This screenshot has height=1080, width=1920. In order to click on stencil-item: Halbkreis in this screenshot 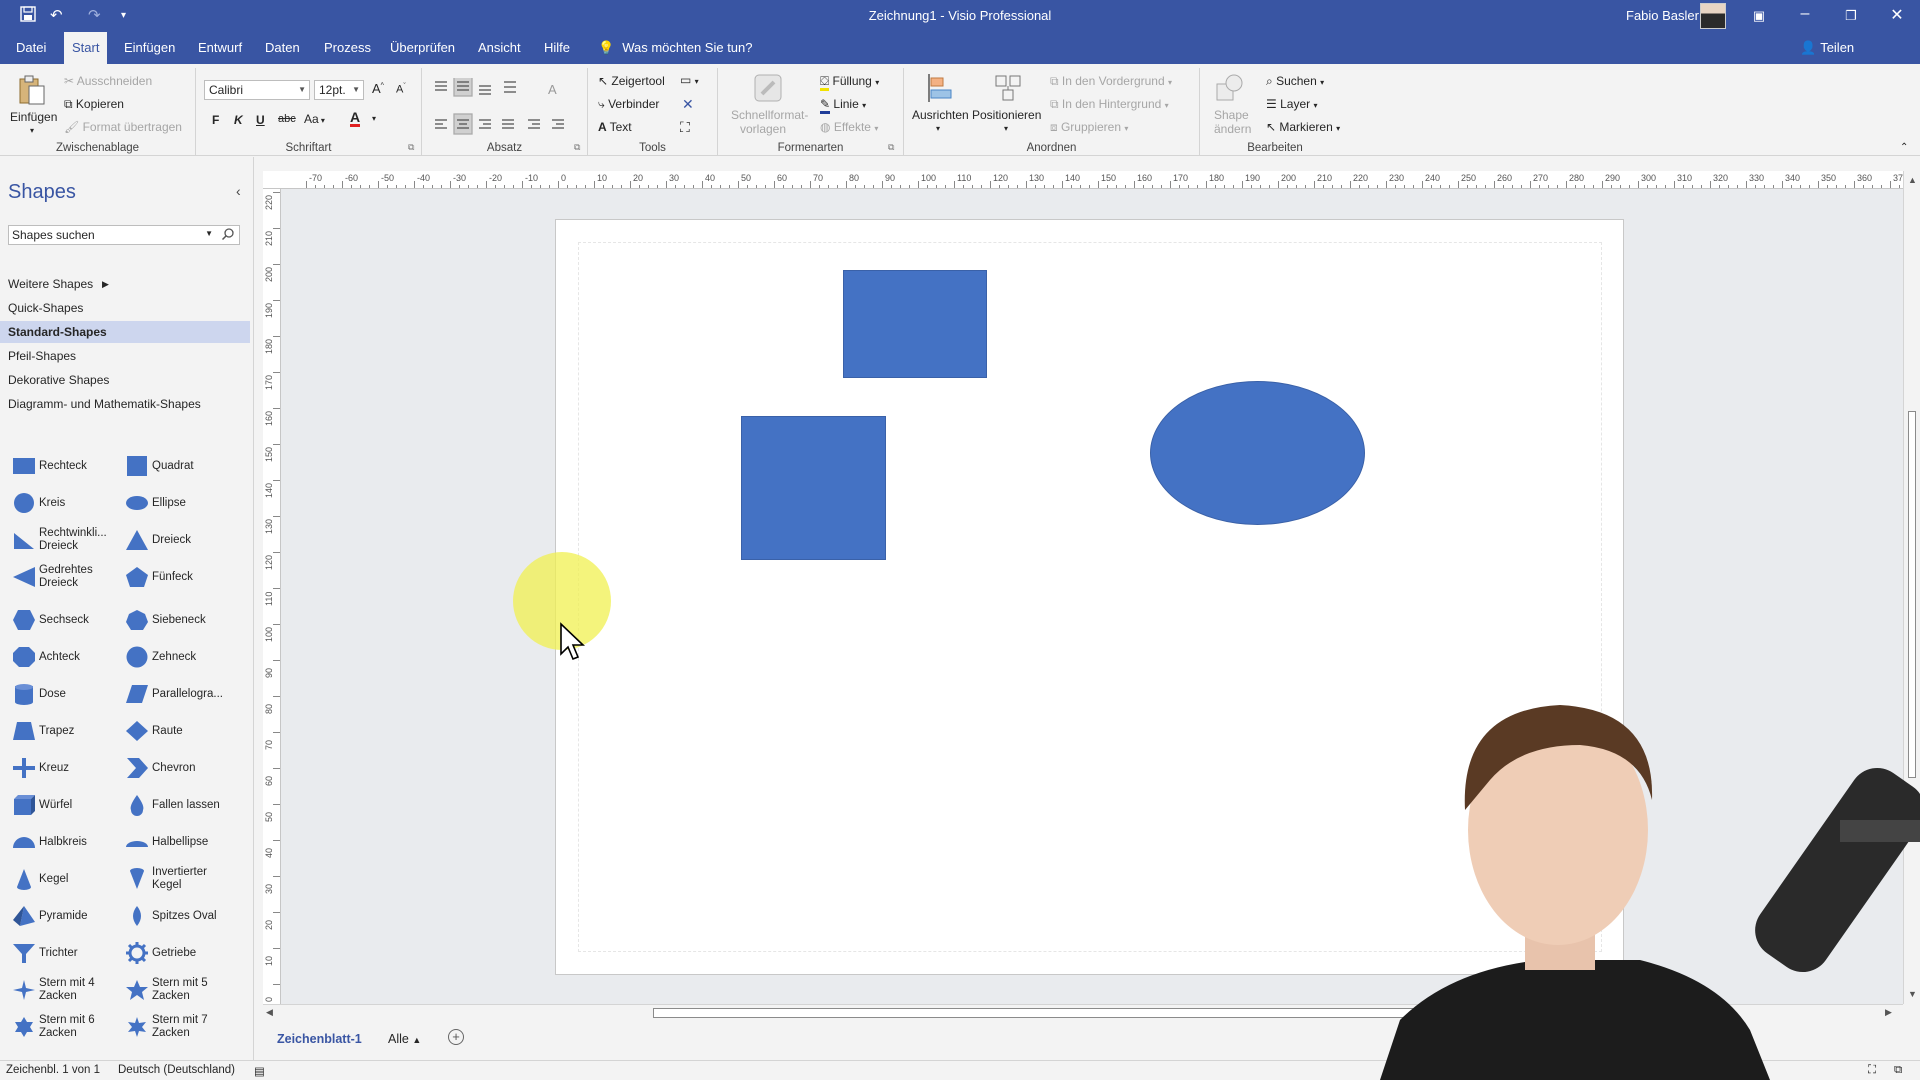, I will do `click(61, 842)`.